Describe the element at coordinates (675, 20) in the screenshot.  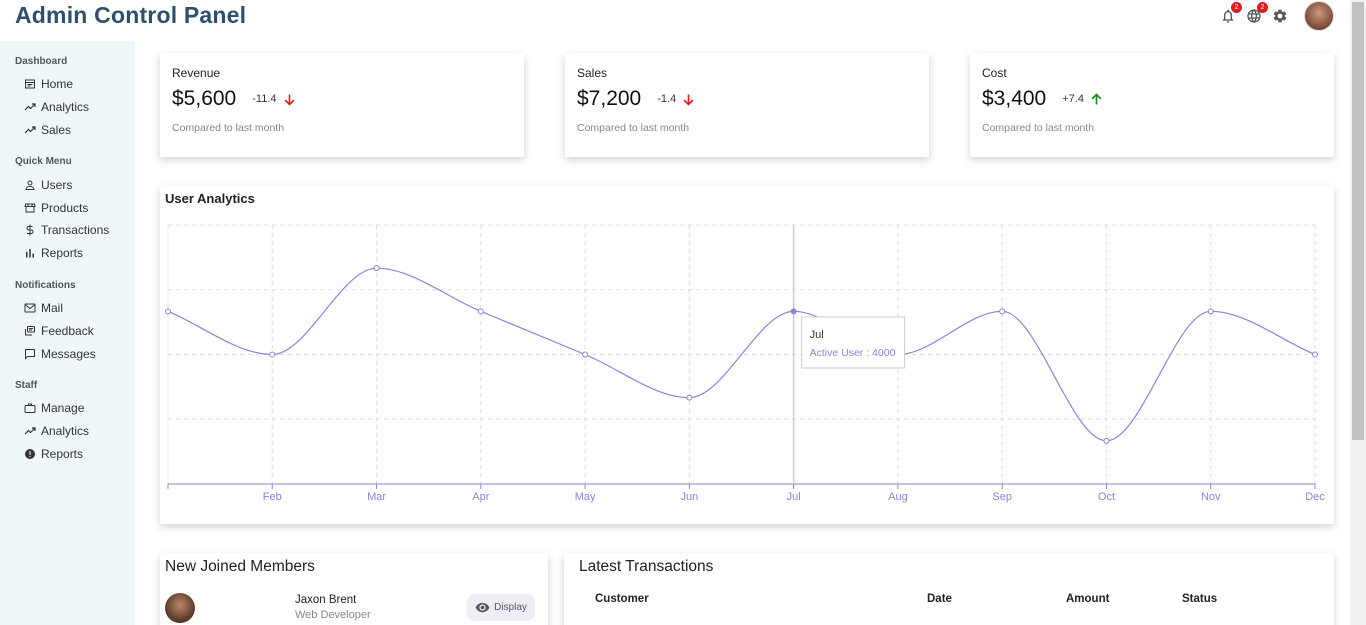
I see `top-bar: Admin Control Panel 2 2` at that location.